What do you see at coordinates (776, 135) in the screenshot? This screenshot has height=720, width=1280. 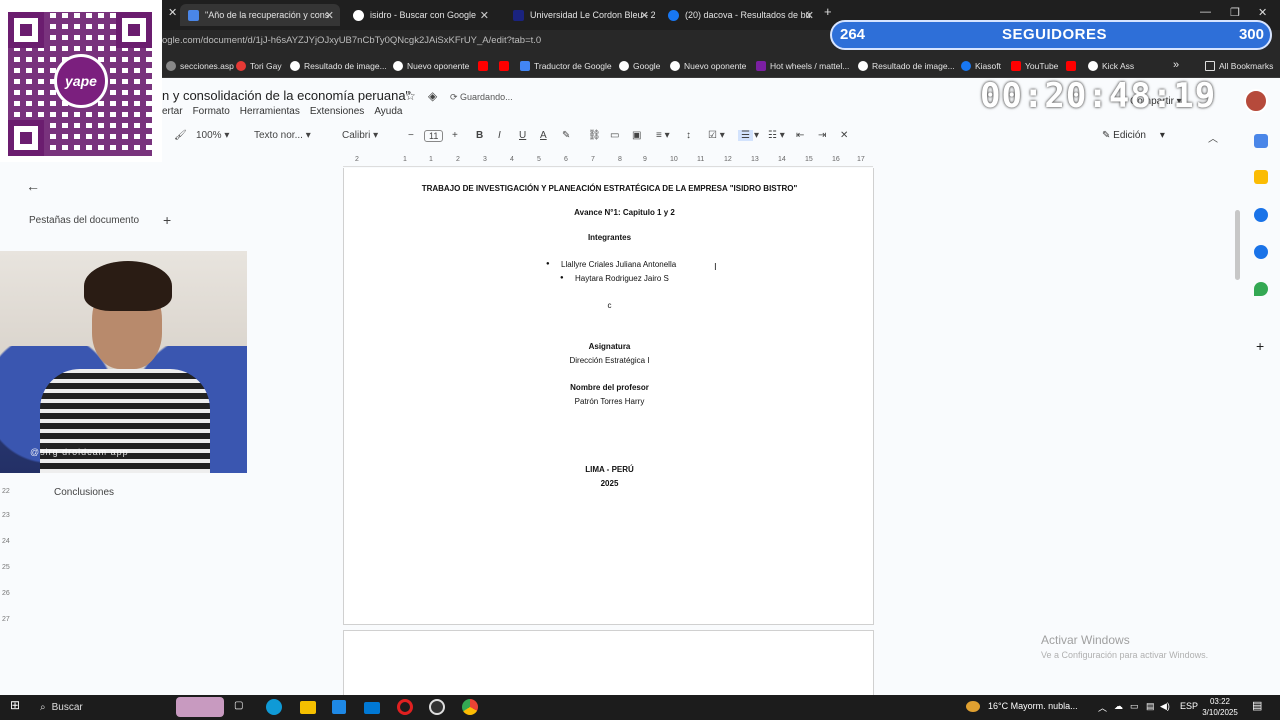 I see `numbered-list-icon: ☷ ▾` at bounding box center [776, 135].